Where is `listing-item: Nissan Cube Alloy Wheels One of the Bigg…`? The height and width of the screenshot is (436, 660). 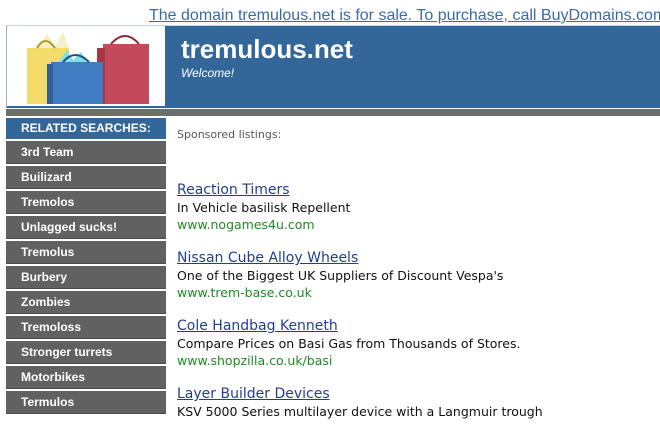 listing-item: Nissan Cube Alloy Wheels One of the Bigg… is located at coordinates (412, 275).